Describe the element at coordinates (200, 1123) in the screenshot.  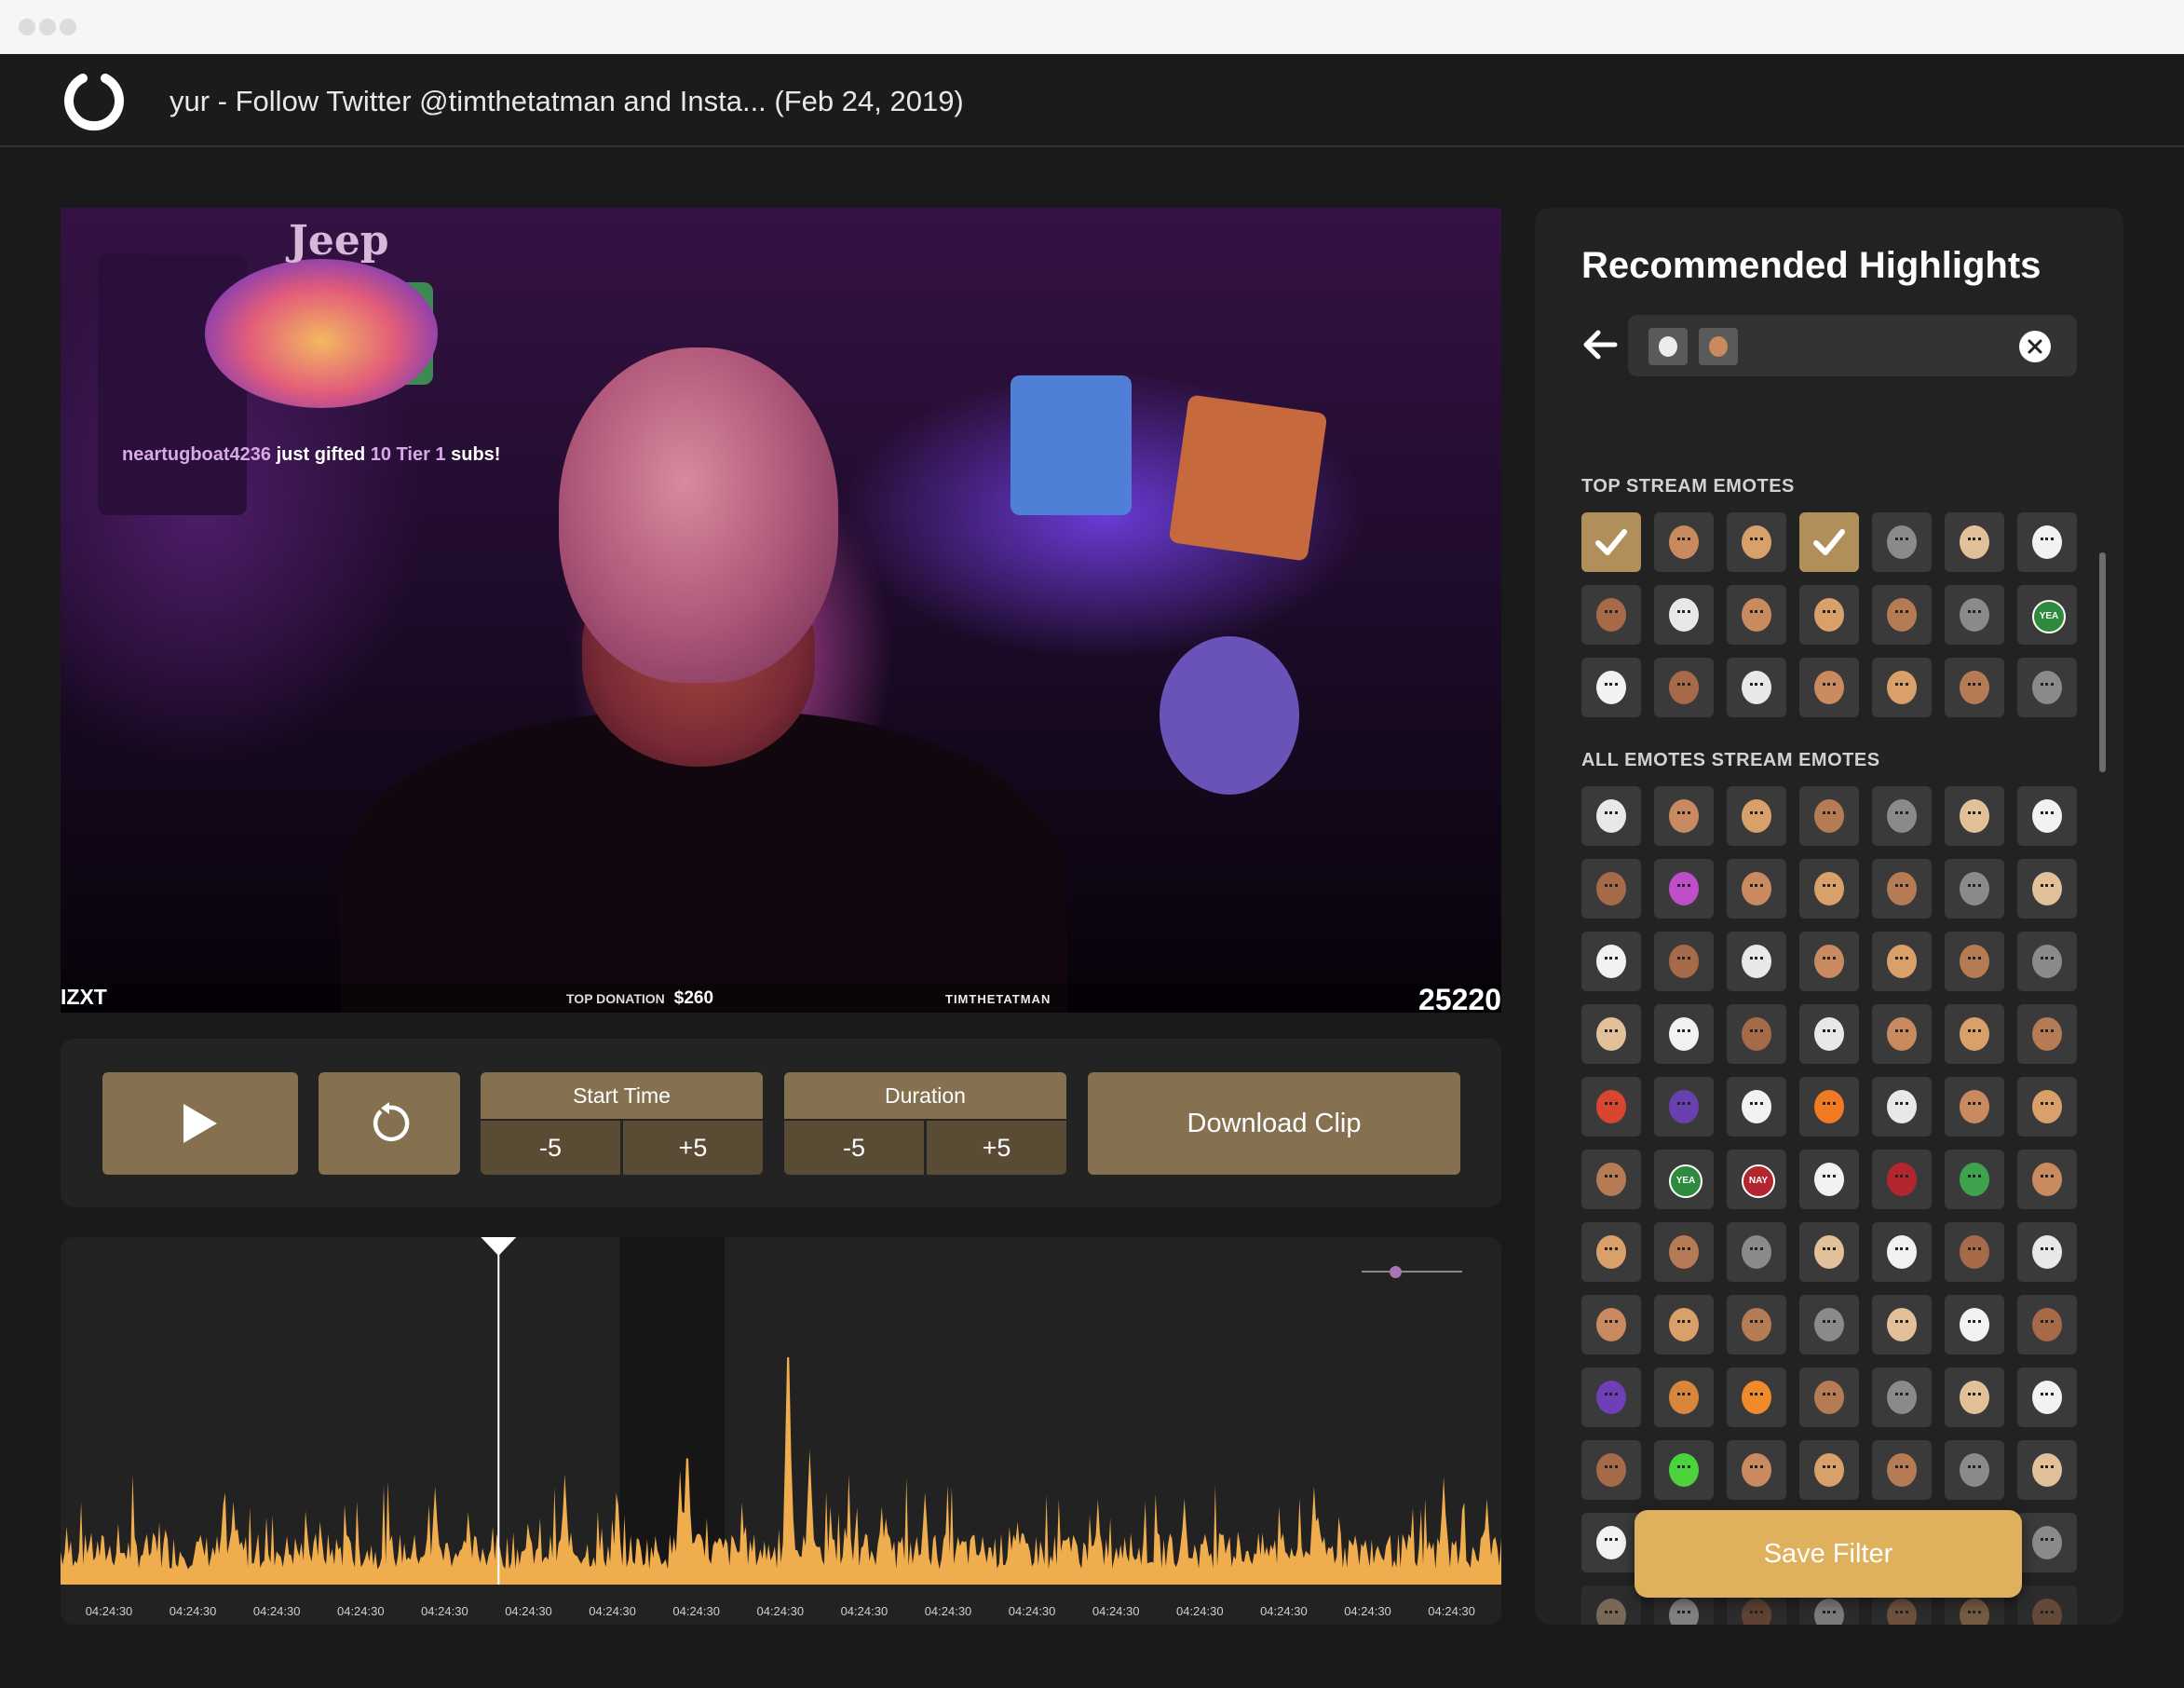
I see `play-button` at that location.